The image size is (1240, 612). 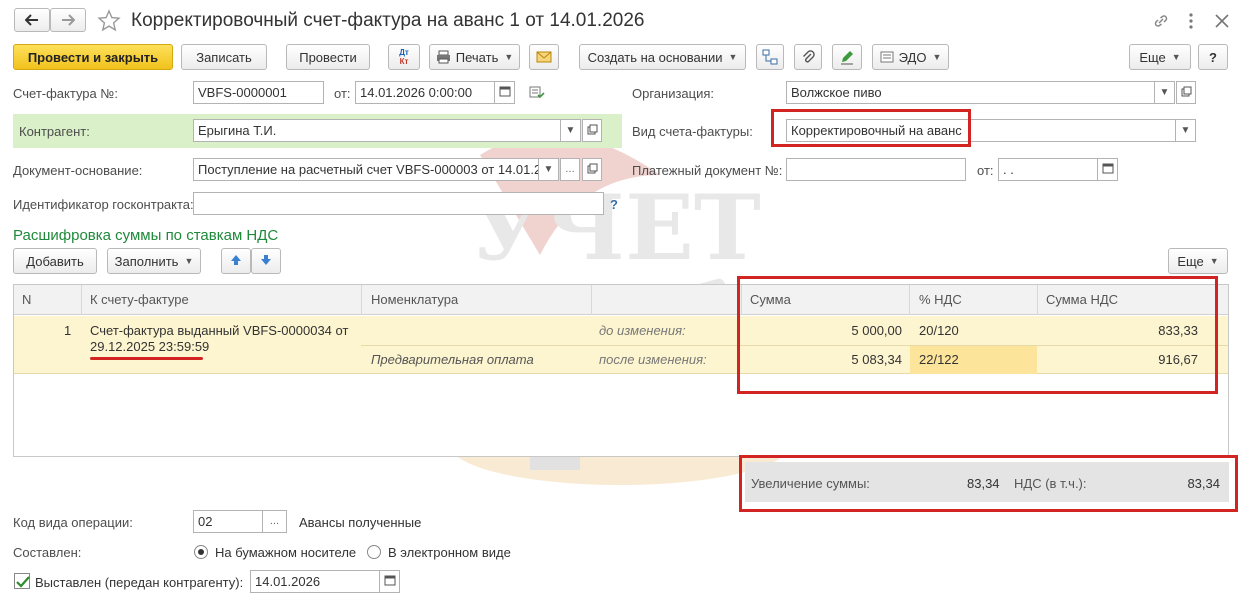 What do you see at coordinates (1213, 57) in the screenshot?
I see `help-button: ?` at bounding box center [1213, 57].